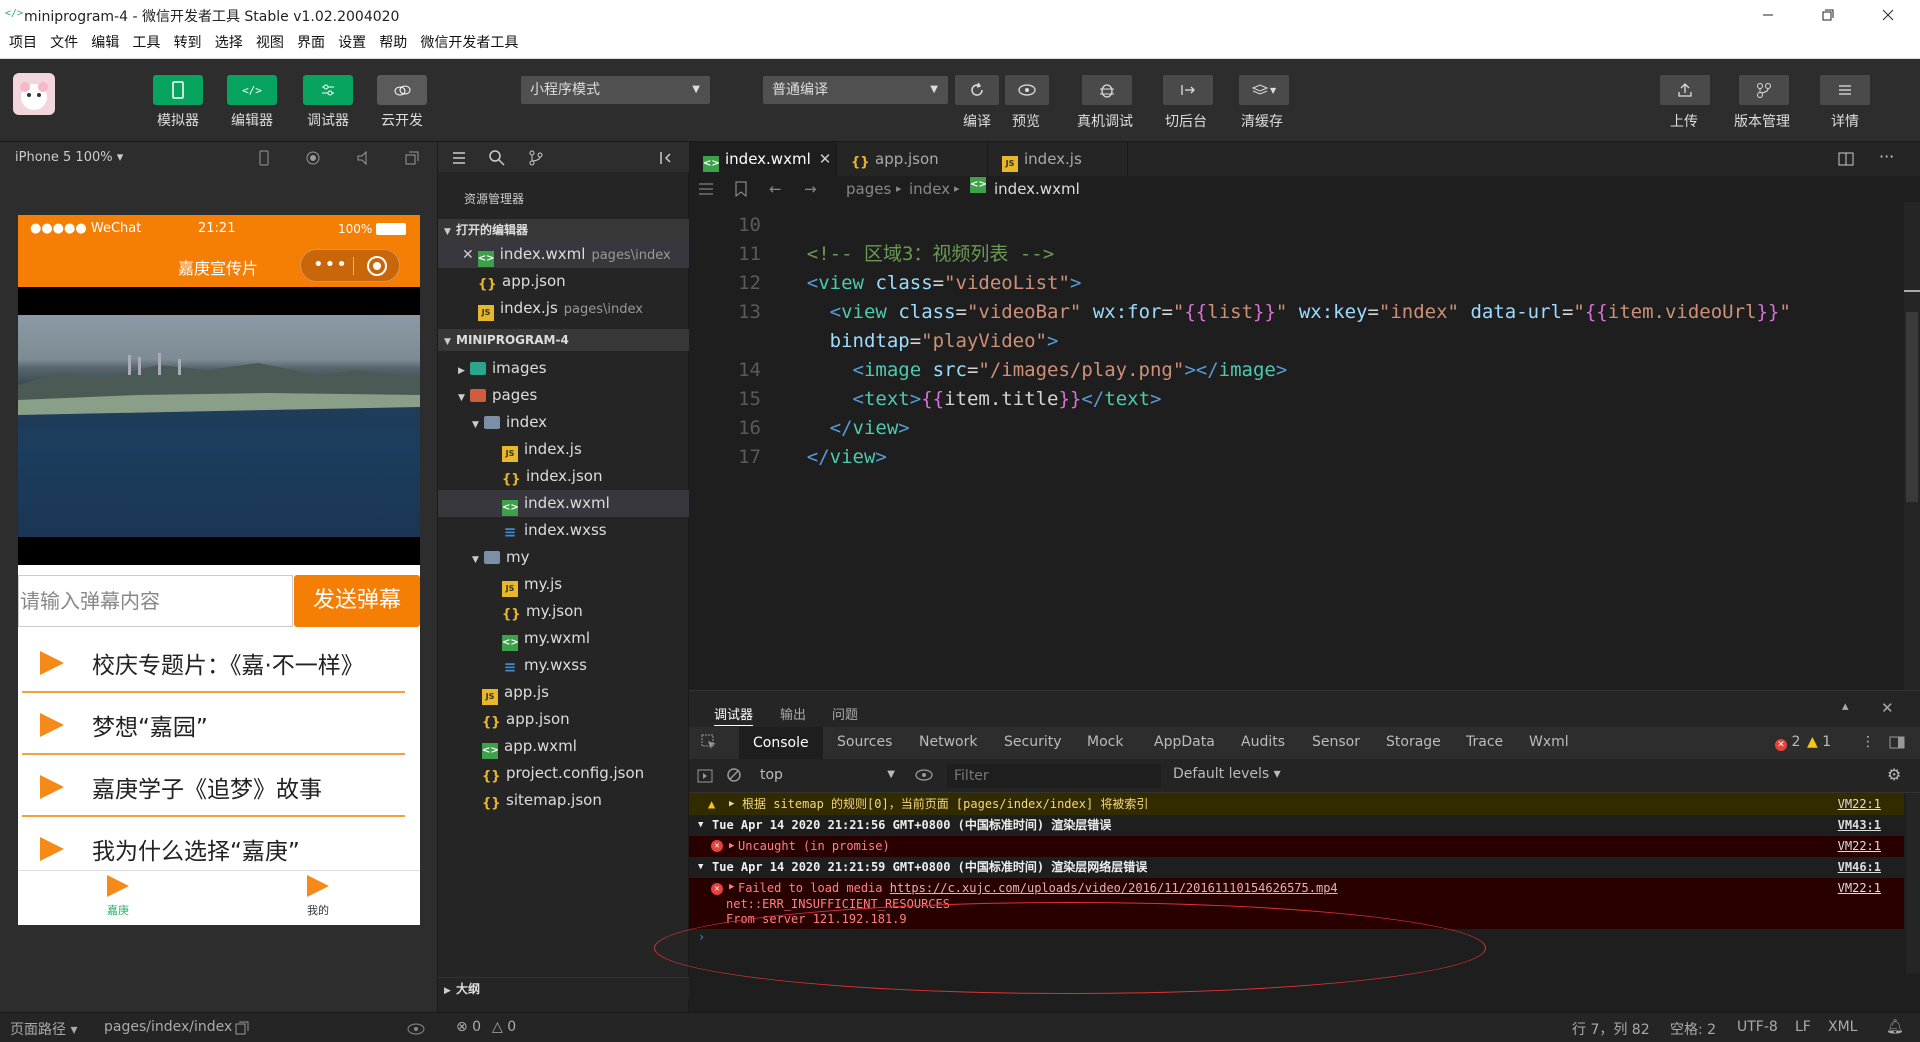 This screenshot has height=1042, width=1920. Describe the element at coordinates (793, 713) in the screenshot. I see `tab-output: 输出` at that location.